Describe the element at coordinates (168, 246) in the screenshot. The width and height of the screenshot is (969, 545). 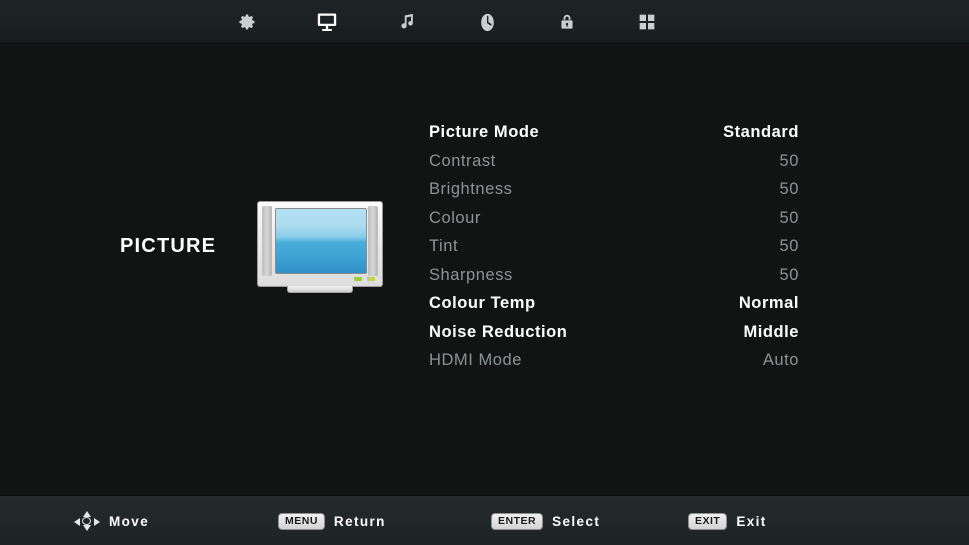
I see `page-title: PICTURE` at that location.